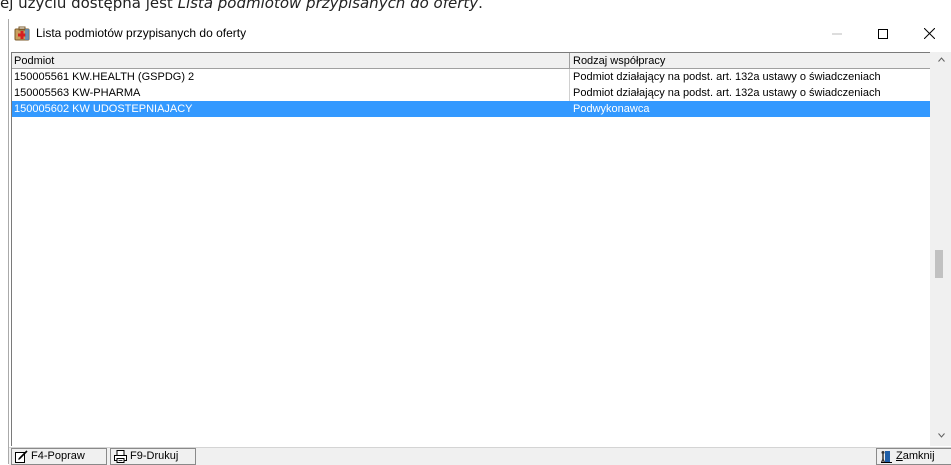  I want to click on print-button: F9-Drukuj, so click(153, 456).